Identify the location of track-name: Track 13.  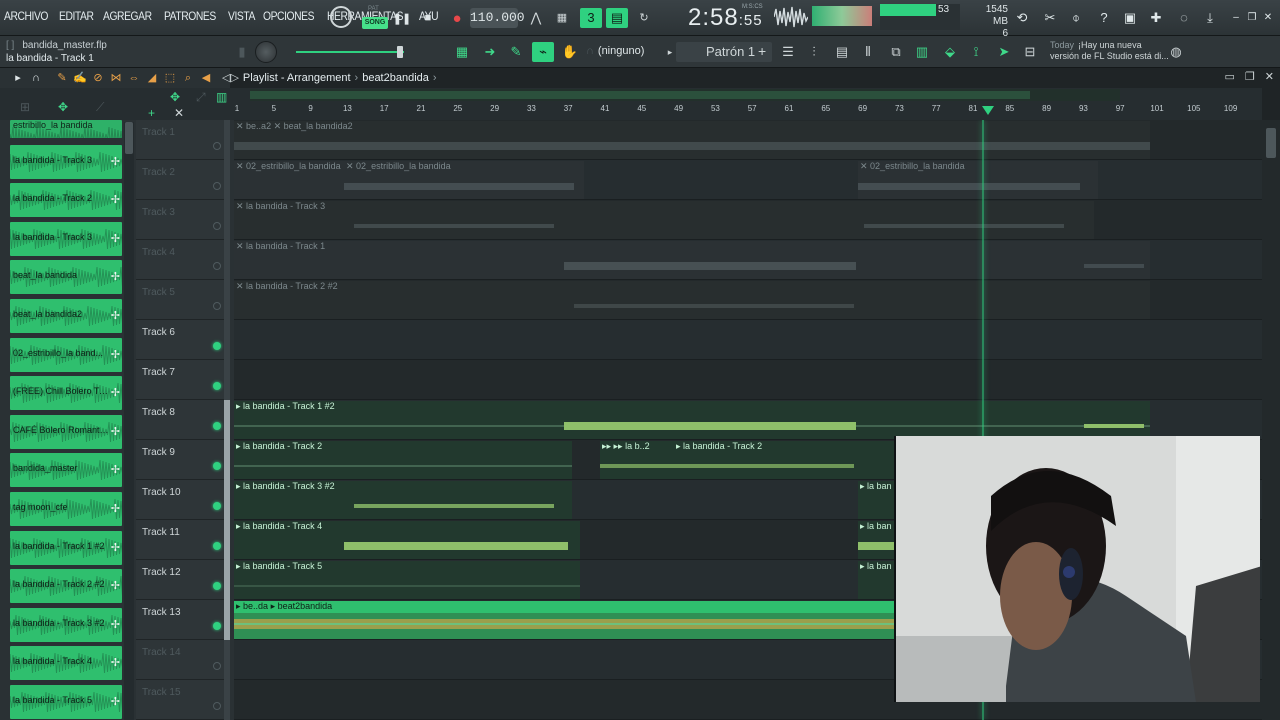
(161, 612).